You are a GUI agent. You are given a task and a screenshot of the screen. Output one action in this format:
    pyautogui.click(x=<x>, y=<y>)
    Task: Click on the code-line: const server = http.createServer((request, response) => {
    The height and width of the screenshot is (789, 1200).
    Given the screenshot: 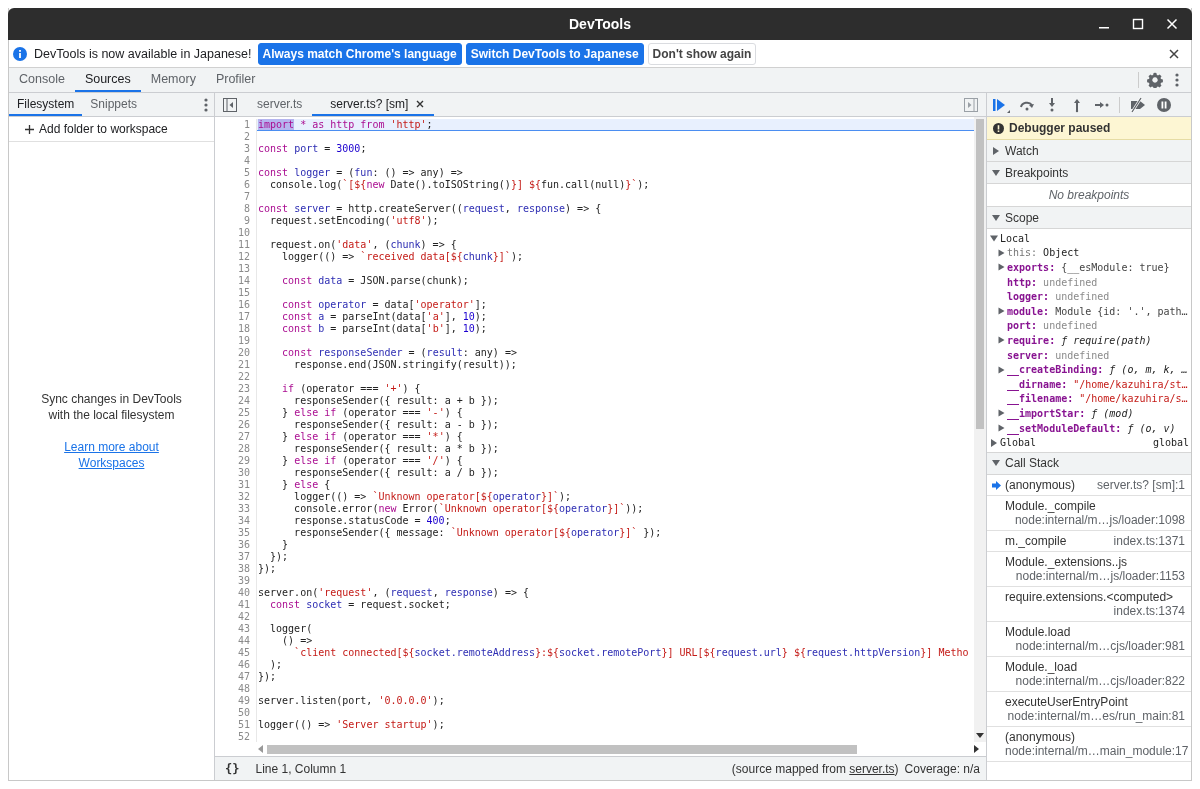 What is the action you would take?
    pyautogui.click(x=430, y=208)
    